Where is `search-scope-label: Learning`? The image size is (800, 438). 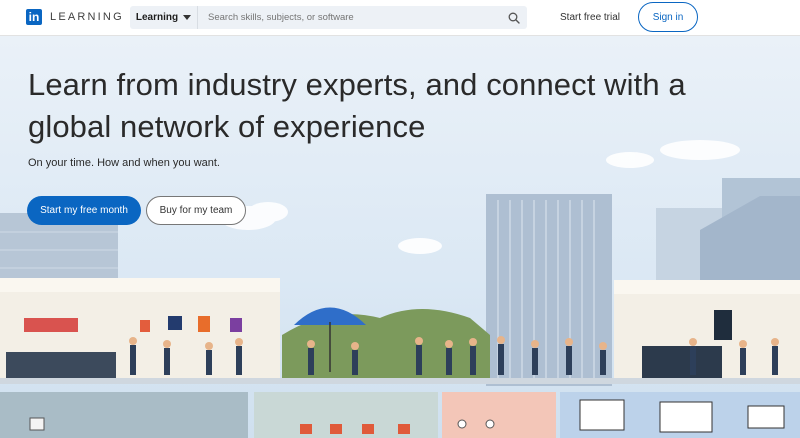 search-scope-label: Learning is located at coordinates (157, 17).